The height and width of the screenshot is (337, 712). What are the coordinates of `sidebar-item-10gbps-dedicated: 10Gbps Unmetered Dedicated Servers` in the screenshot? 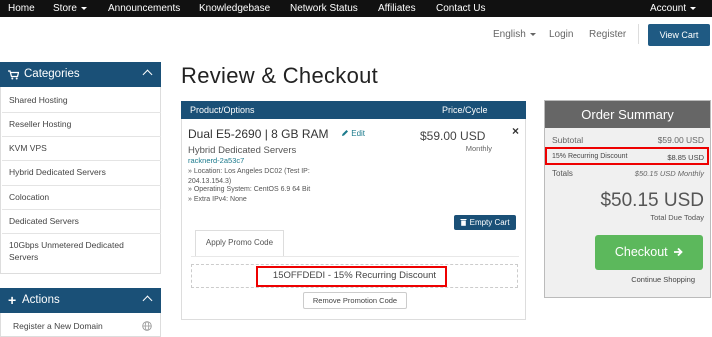 It's located at (74, 251).